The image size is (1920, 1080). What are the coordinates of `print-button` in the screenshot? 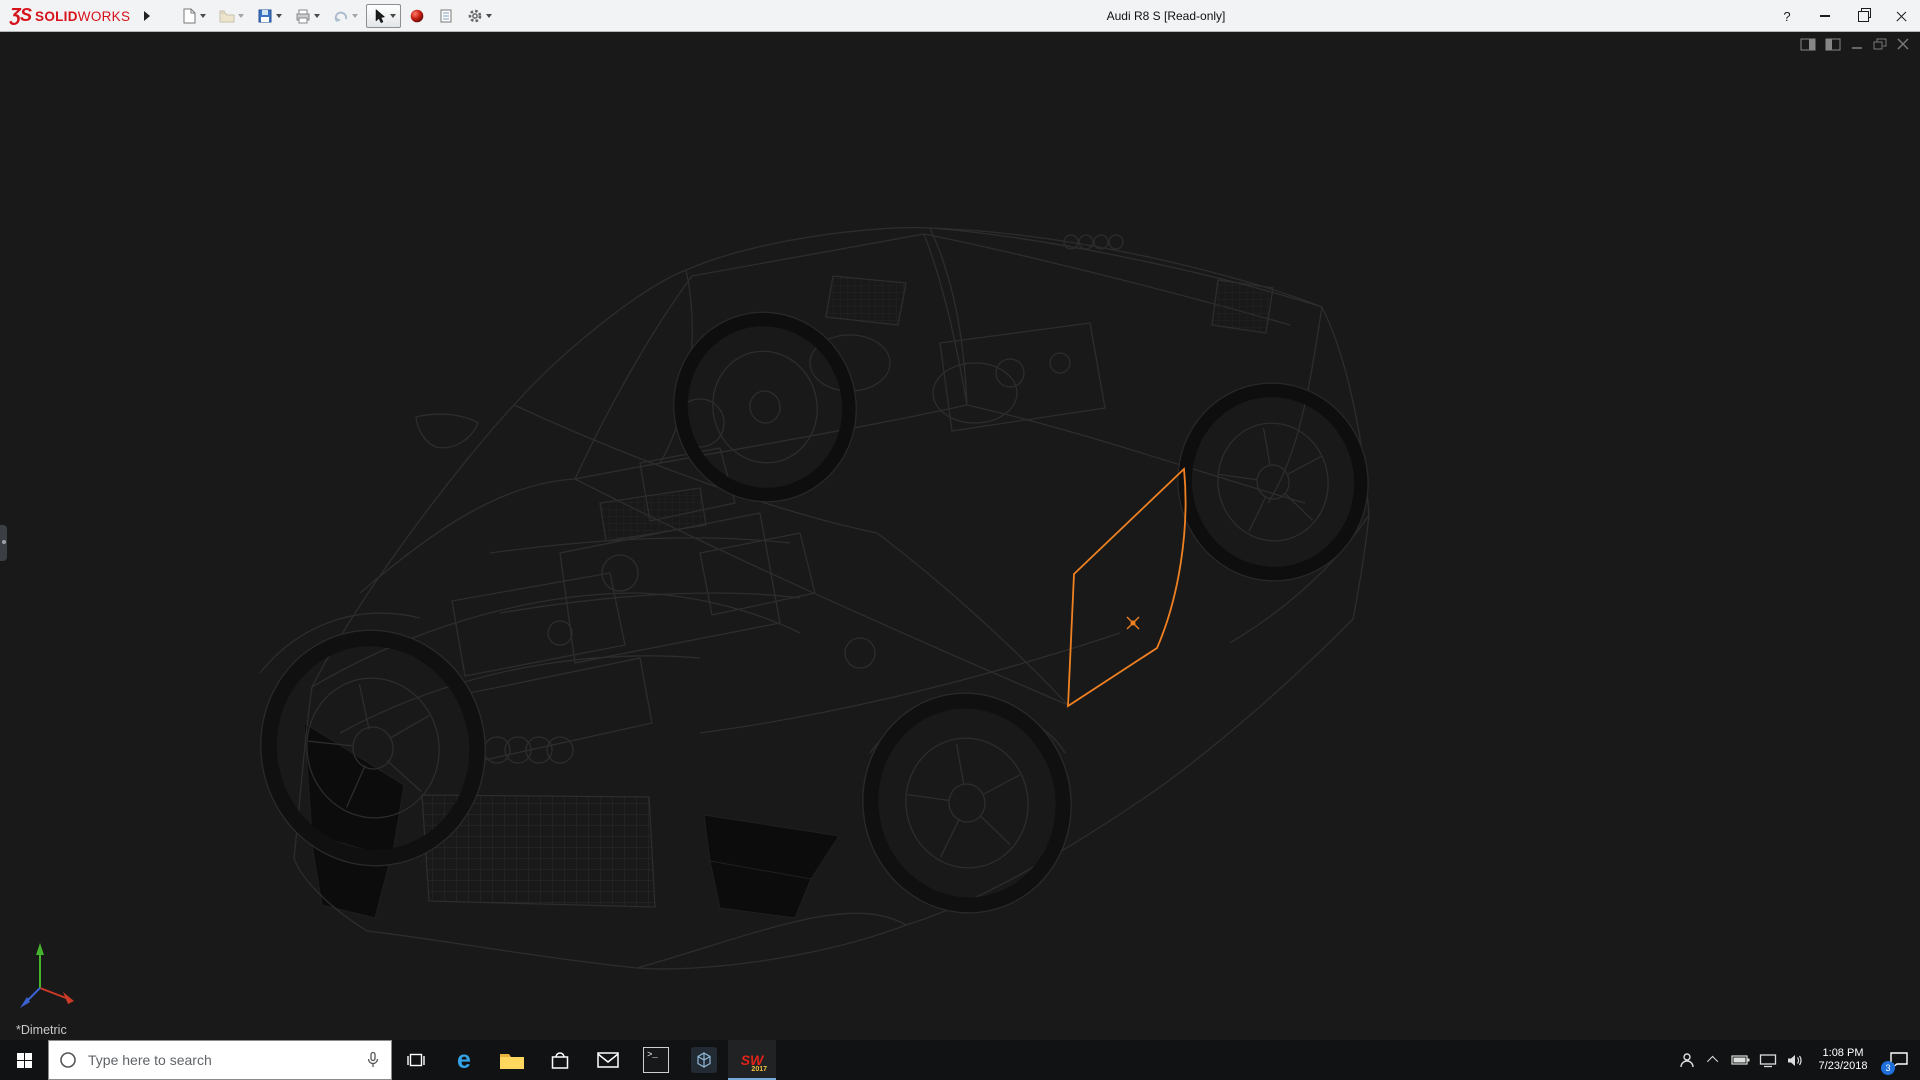 It's located at (307, 16).